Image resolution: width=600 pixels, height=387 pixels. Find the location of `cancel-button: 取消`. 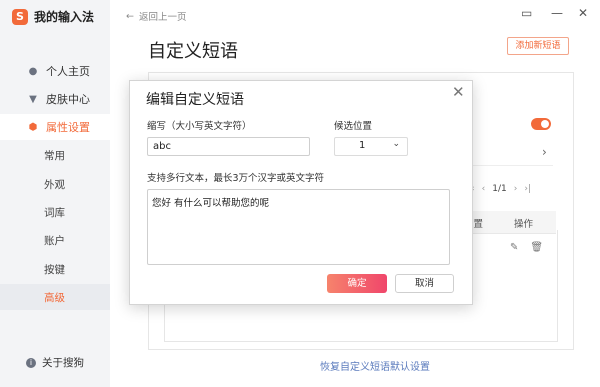

cancel-button: 取消 is located at coordinates (424, 283).